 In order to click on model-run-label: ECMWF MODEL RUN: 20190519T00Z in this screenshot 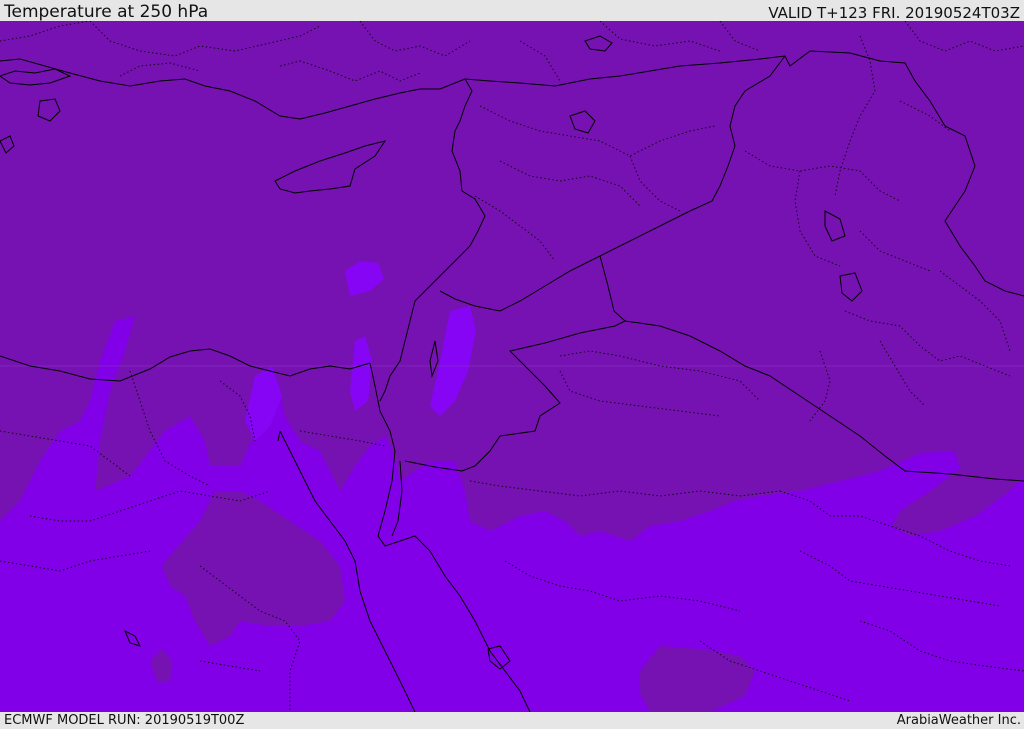, I will do `click(124, 720)`.